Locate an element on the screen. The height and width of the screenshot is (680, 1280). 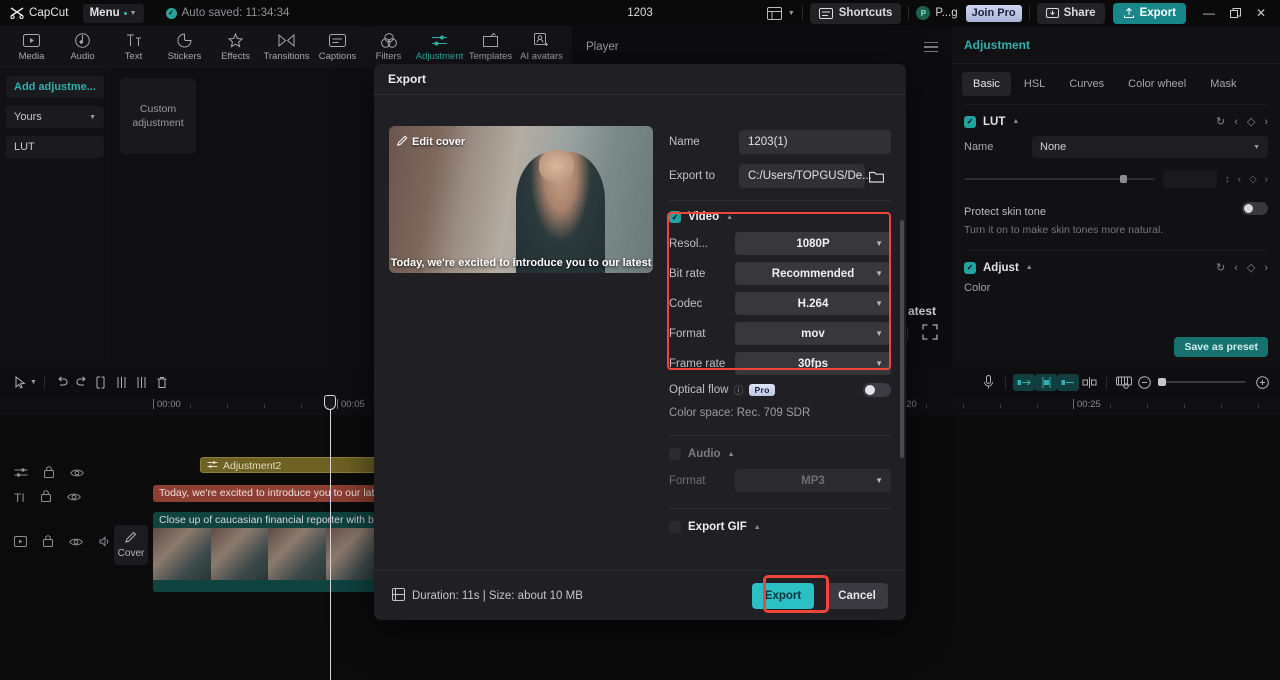
mirror-icon is located at coordinates (1089, 382).